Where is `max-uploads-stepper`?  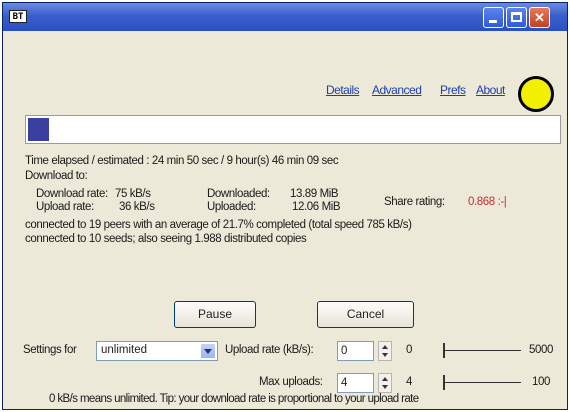
max-uploads-stepper is located at coordinates (385, 383).